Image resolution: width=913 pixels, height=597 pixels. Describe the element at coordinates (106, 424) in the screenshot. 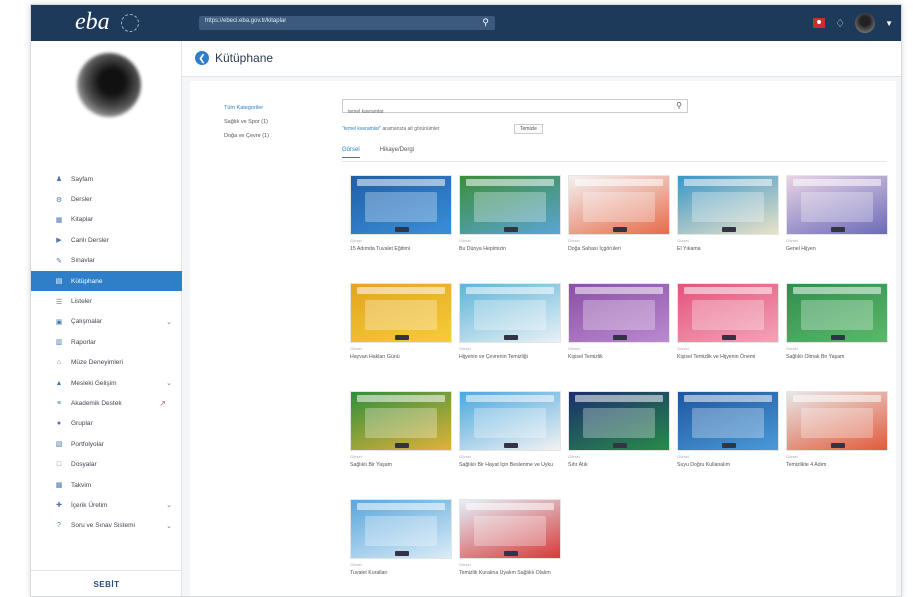

I see `sidebar-item: ● Gruplar` at that location.